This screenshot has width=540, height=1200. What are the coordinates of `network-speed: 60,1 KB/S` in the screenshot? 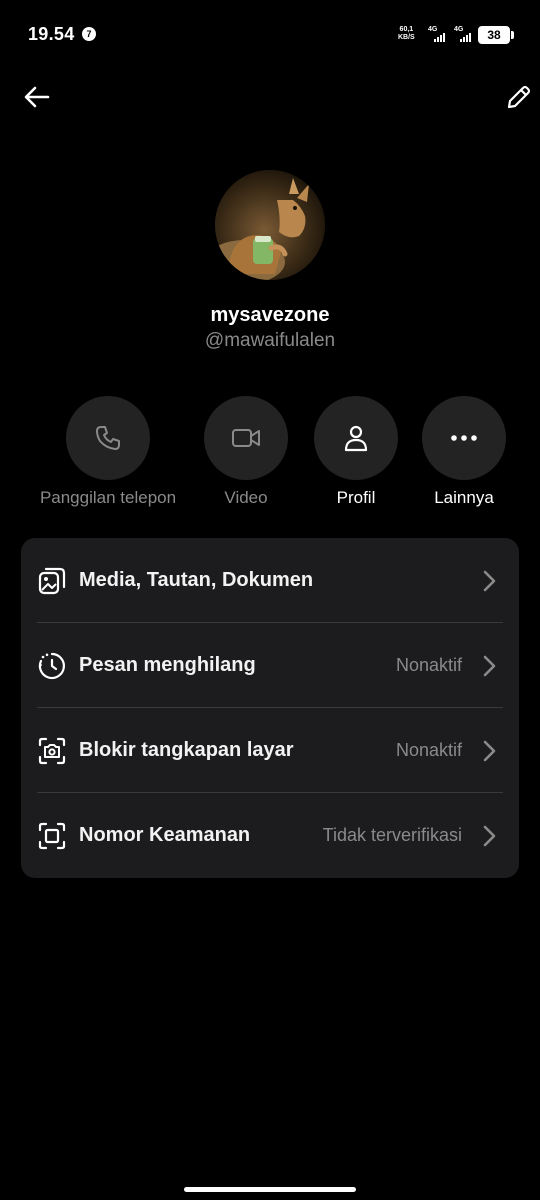 It's located at (406, 34).